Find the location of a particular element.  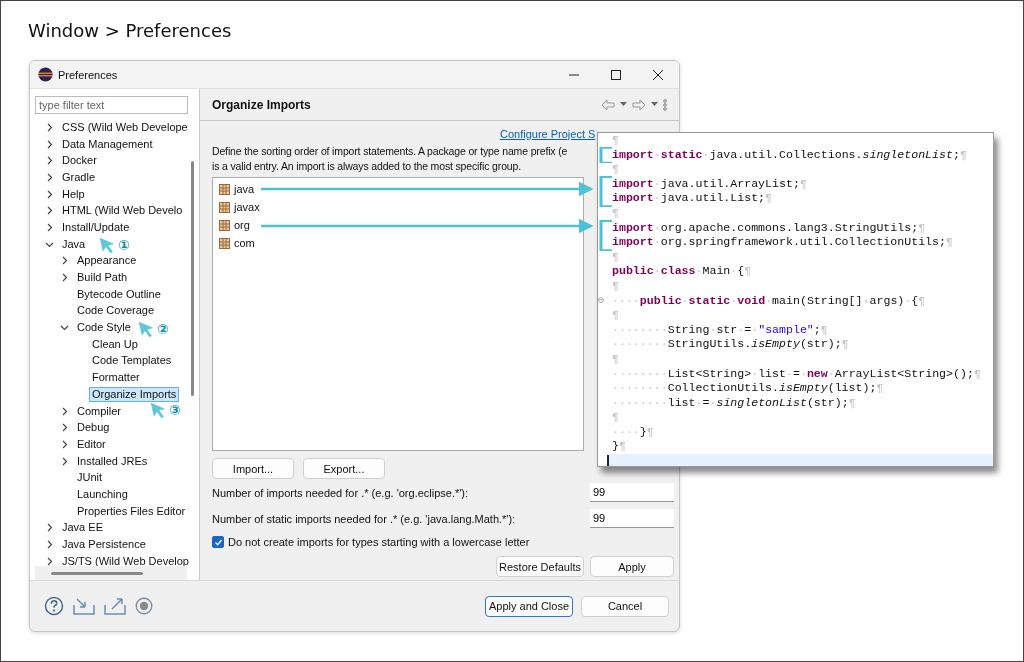

field-label: Number of static imports needed for .* (e.g. 'java.lang.Math.*'): is located at coordinates (364, 518).